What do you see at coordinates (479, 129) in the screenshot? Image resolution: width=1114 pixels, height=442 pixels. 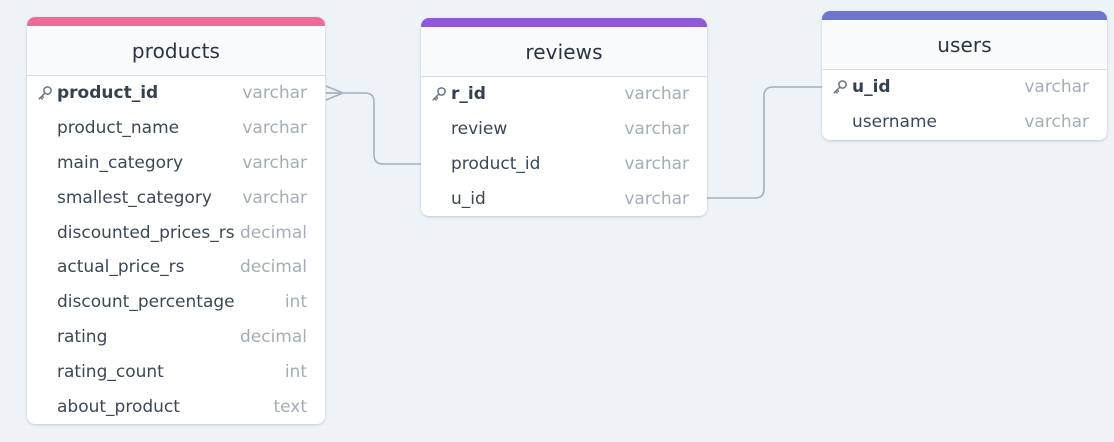 I see `field-name: review` at bounding box center [479, 129].